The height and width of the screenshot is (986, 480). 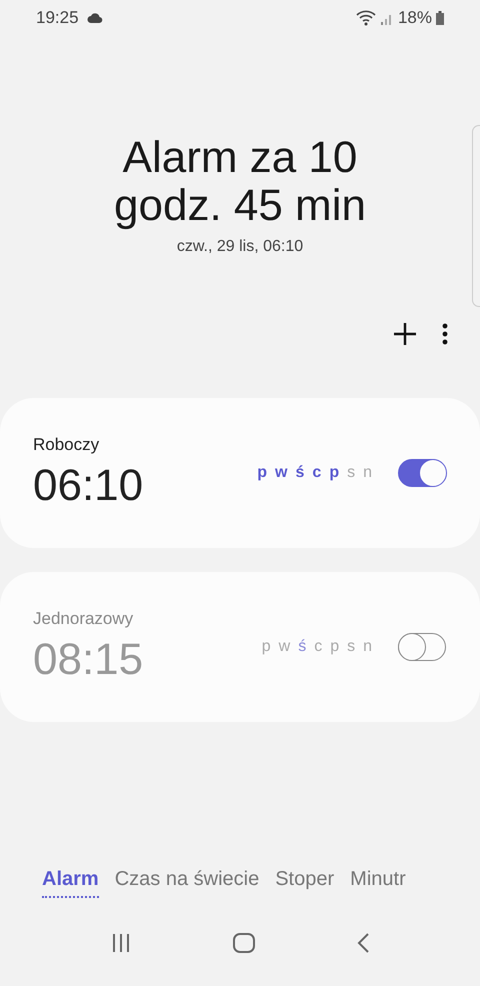 What do you see at coordinates (57, 18) in the screenshot?
I see `status-time: 19:25` at bounding box center [57, 18].